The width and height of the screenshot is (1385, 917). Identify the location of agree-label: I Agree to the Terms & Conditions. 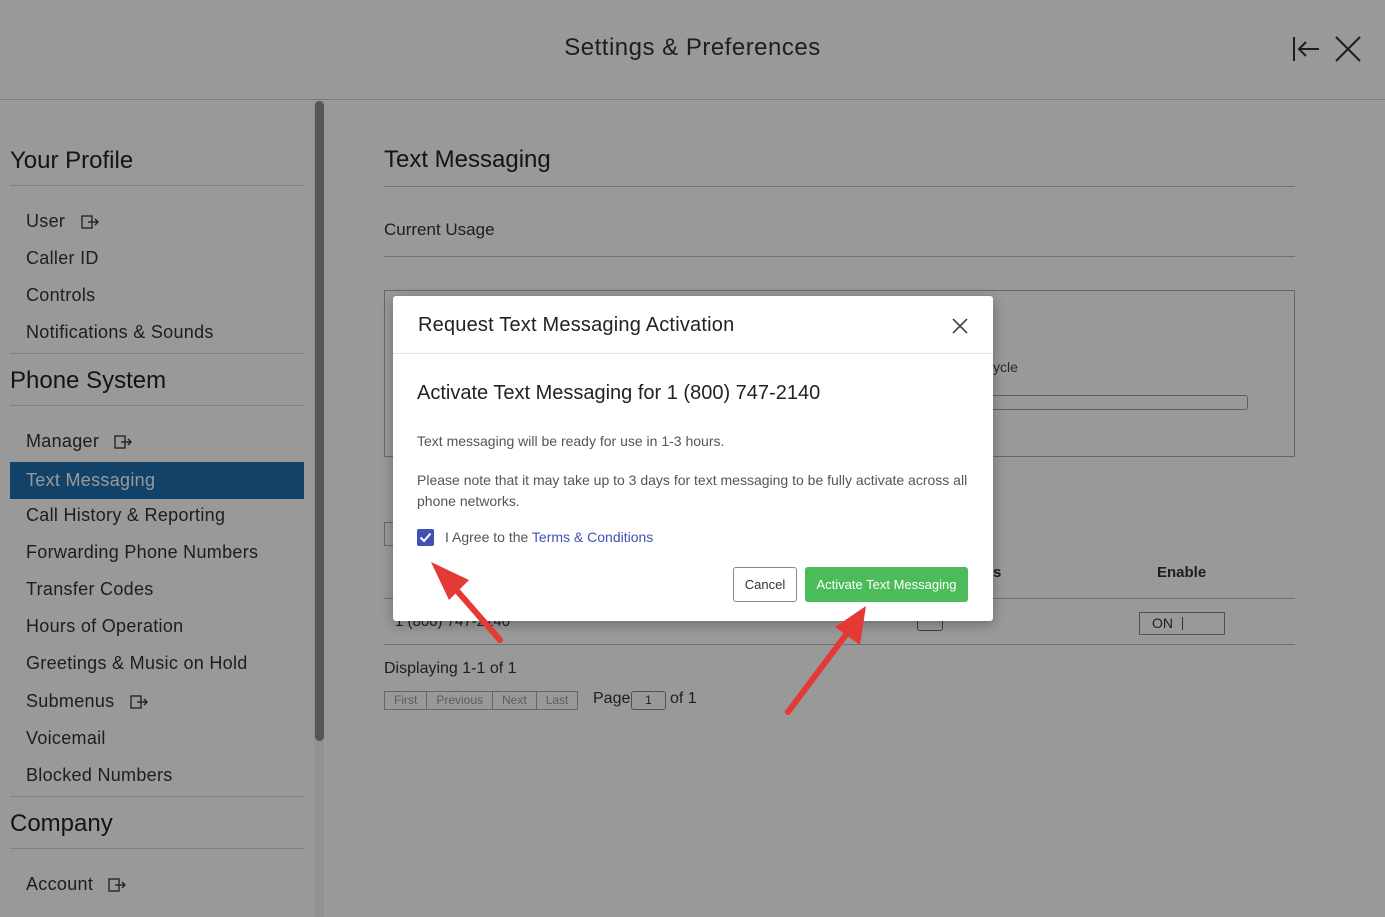
(549, 537).